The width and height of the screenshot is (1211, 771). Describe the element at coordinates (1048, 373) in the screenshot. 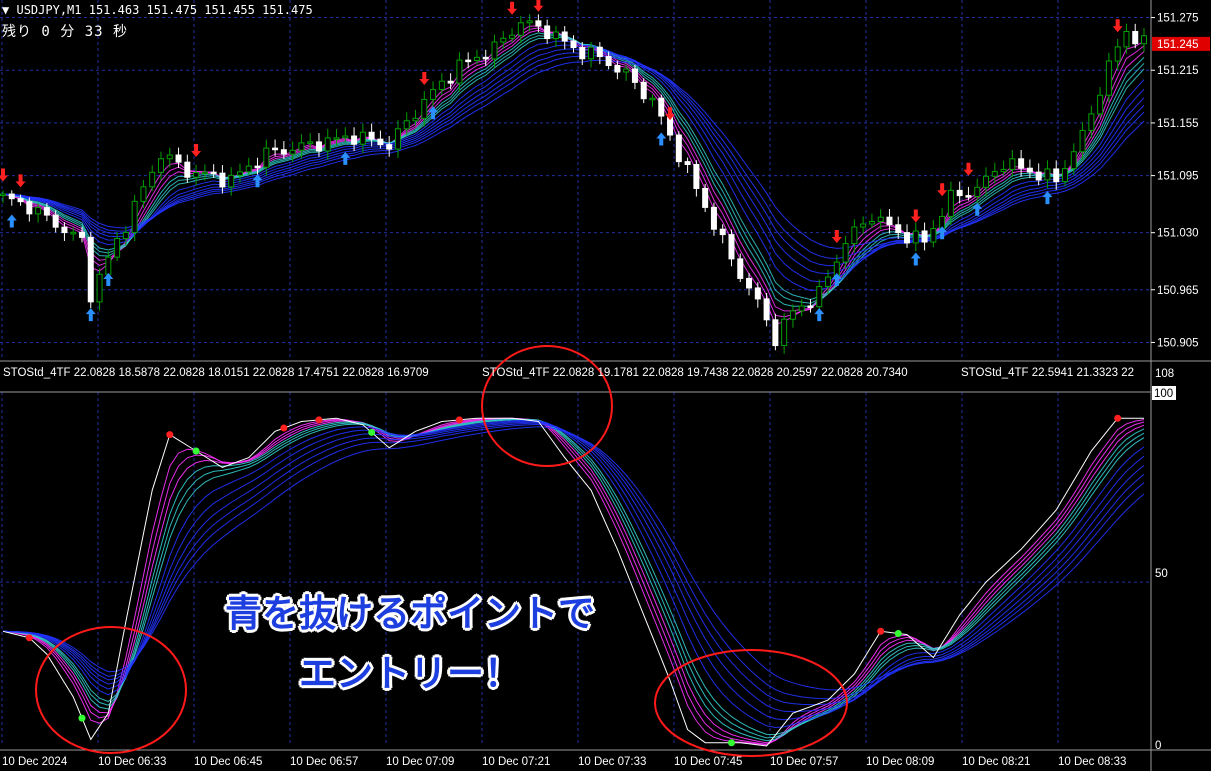

I see `indicator-label-3: STOStd_4TF 22.5941 21.3323 22` at that location.